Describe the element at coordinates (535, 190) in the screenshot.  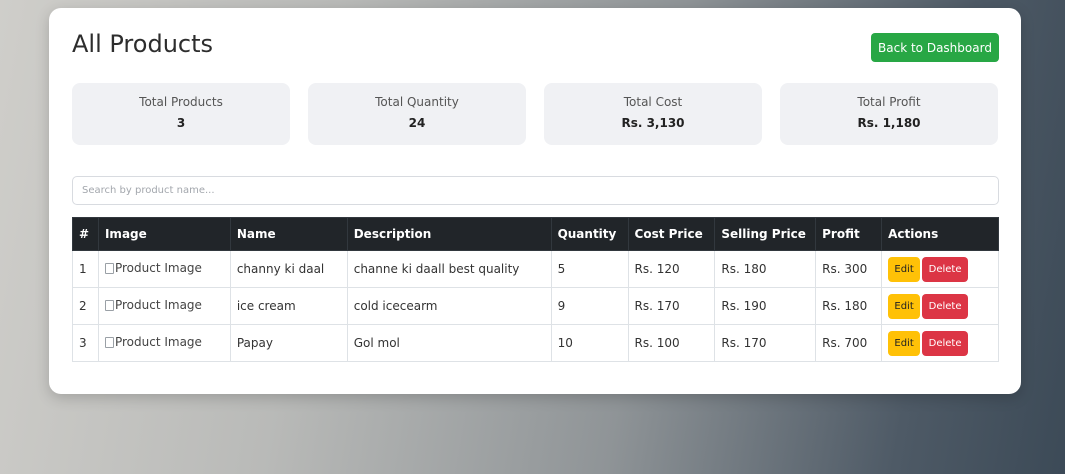
I see `search-input` at that location.